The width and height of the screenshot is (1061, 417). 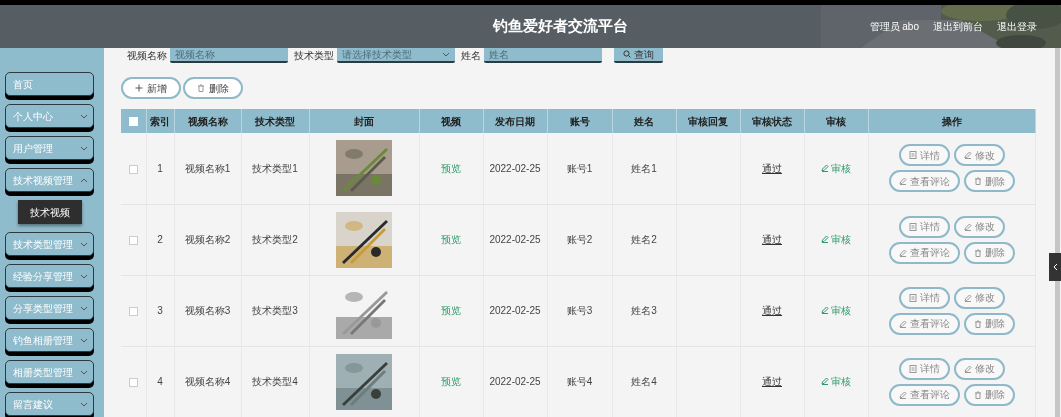 What do you see at coordinates (160, 310) in the screenshot?
I see `table-cell: 3` at bounding box center [160, 310].